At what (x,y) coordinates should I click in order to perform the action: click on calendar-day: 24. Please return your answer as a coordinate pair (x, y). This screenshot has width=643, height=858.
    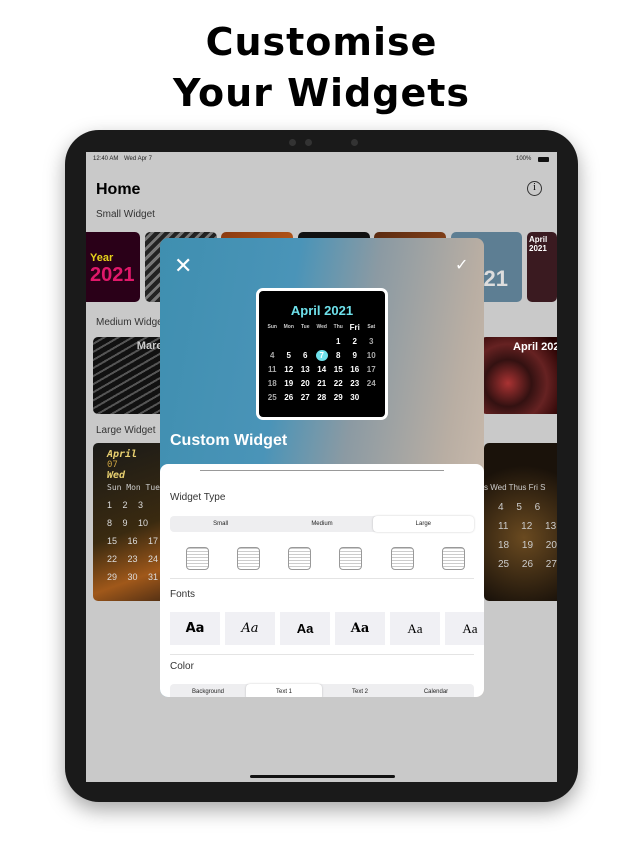
    Looking at the image, I should click on (371, 383).